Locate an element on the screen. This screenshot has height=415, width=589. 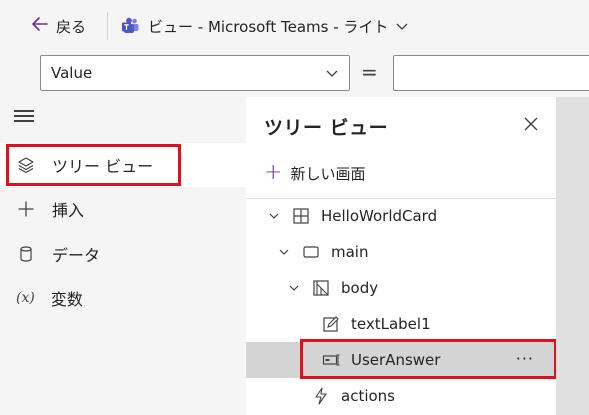
canvas-area is located at coordinates (572, 256).